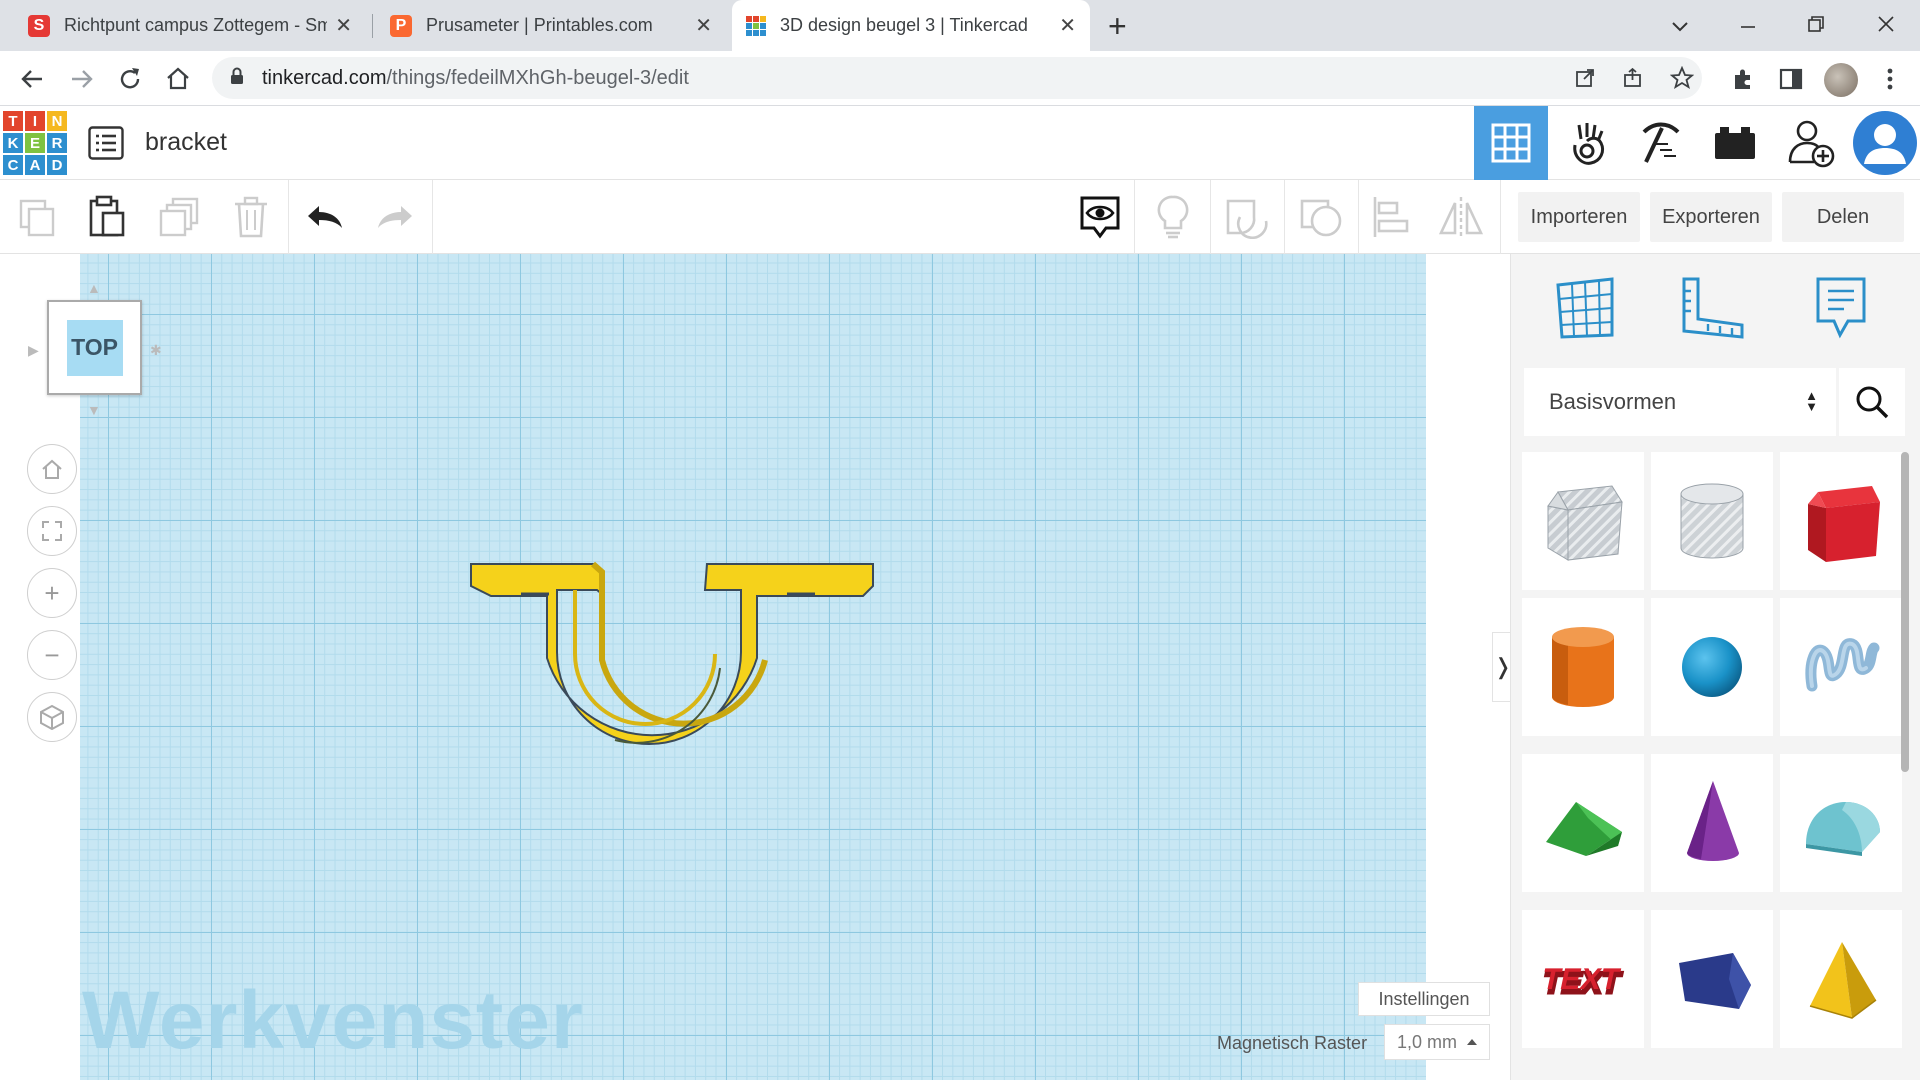  I want to click on trash-icon, so click(251, 217).